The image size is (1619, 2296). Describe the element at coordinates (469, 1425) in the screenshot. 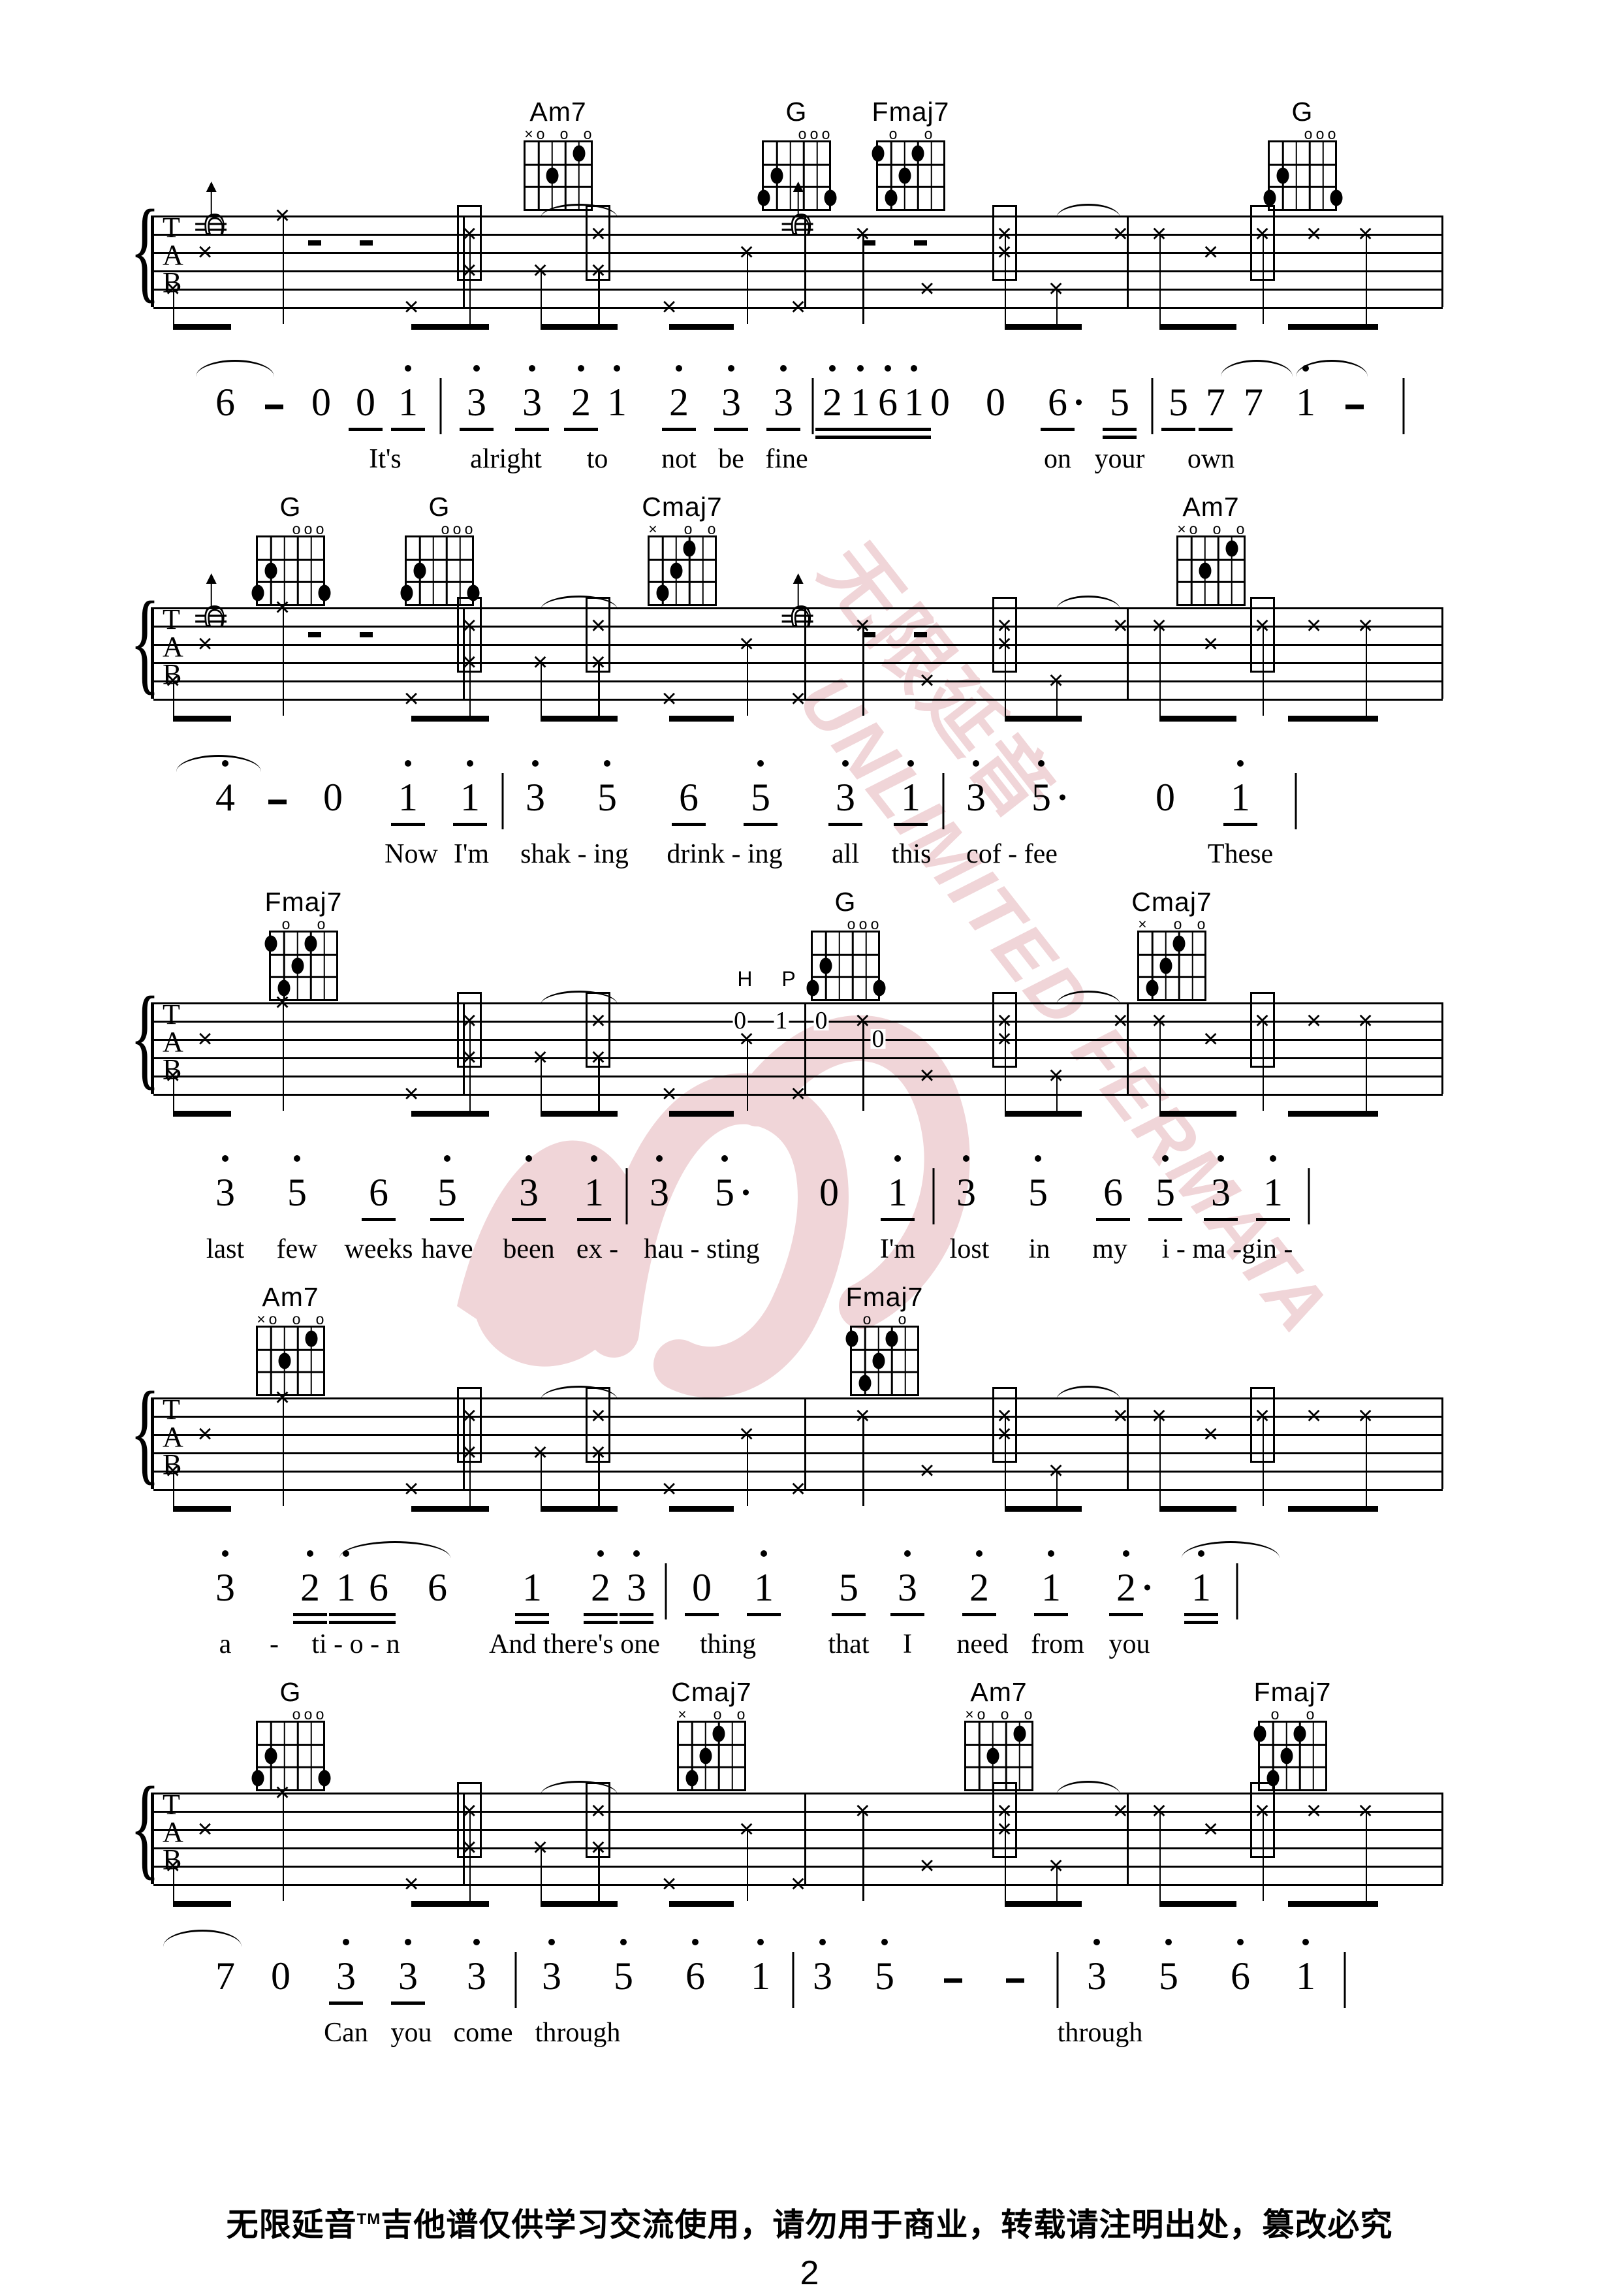

I see `chord-strum-box` at that location.